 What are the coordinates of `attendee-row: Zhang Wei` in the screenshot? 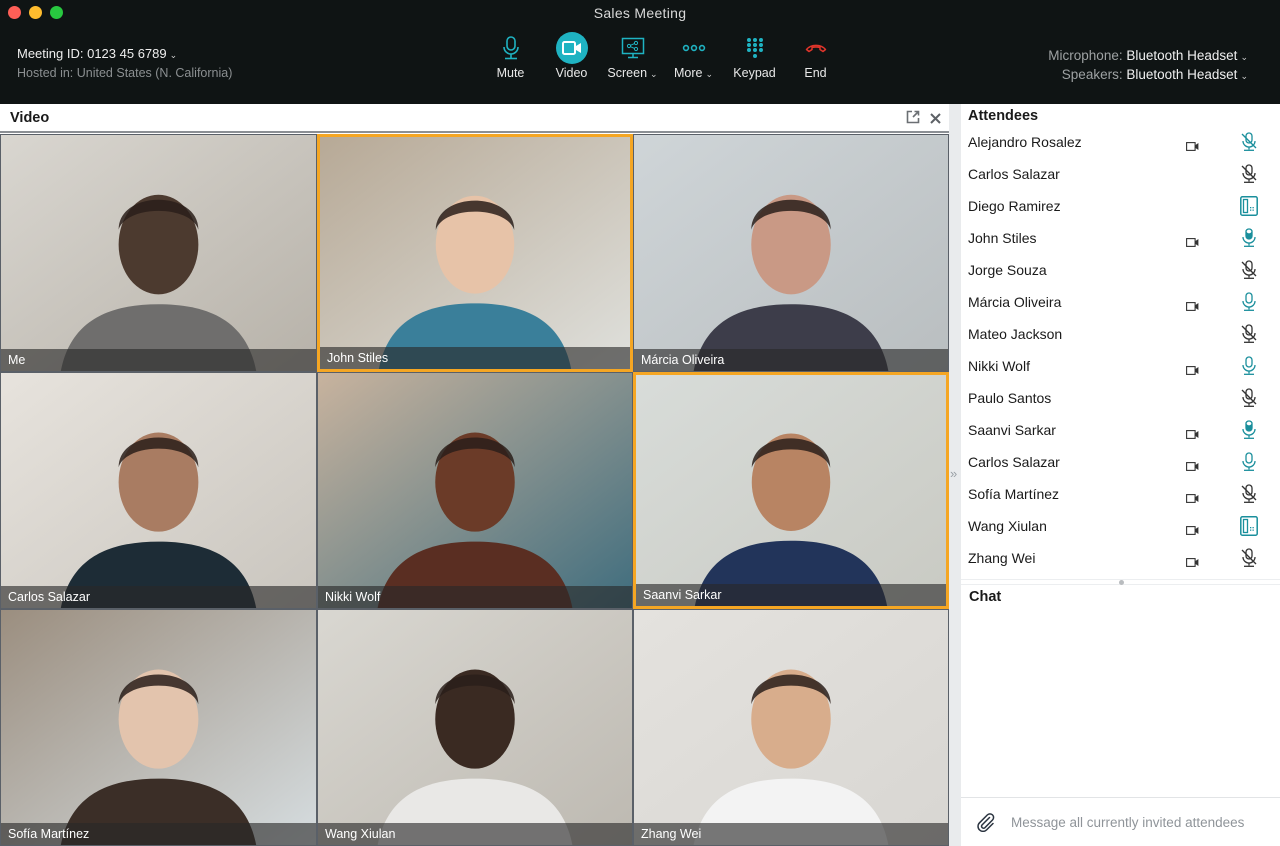 It's located at (1120, 559).